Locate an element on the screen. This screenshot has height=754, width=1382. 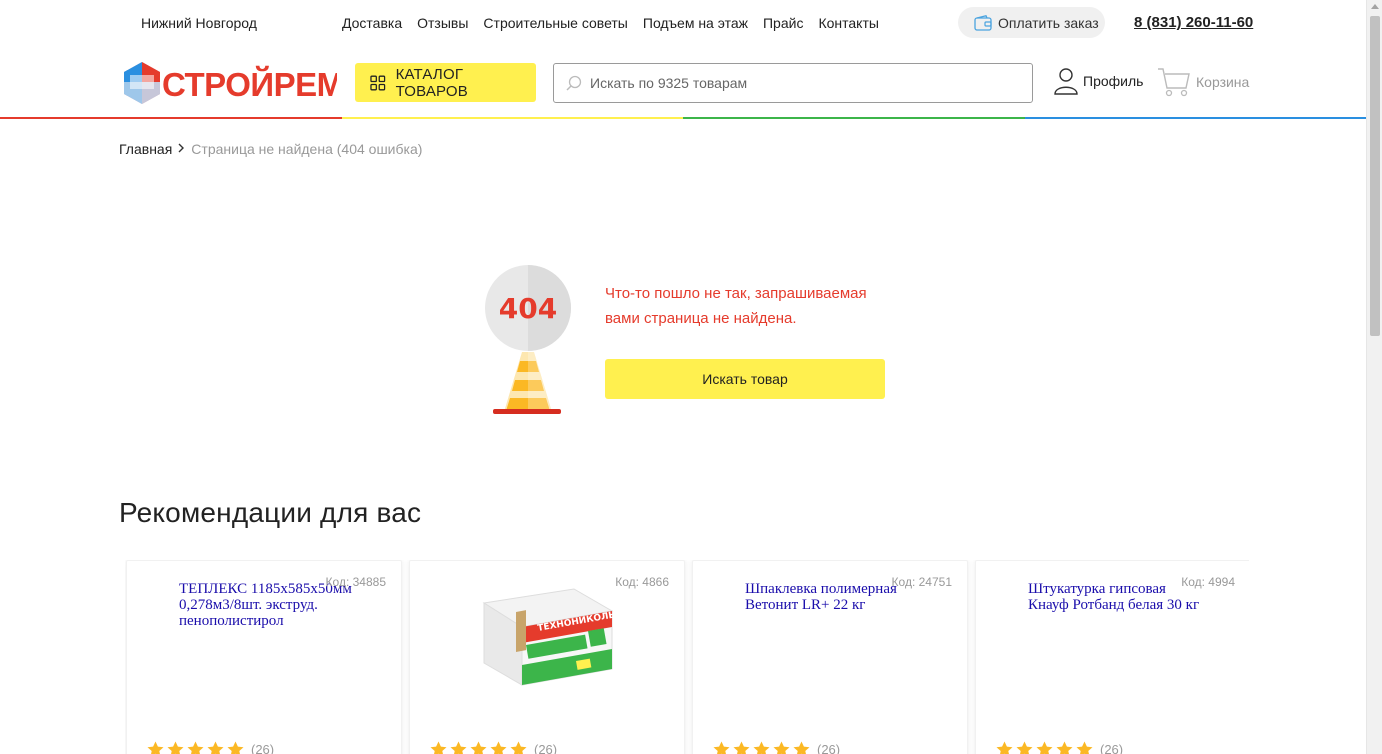
wallet-icon is located at coordinates (983, 22).